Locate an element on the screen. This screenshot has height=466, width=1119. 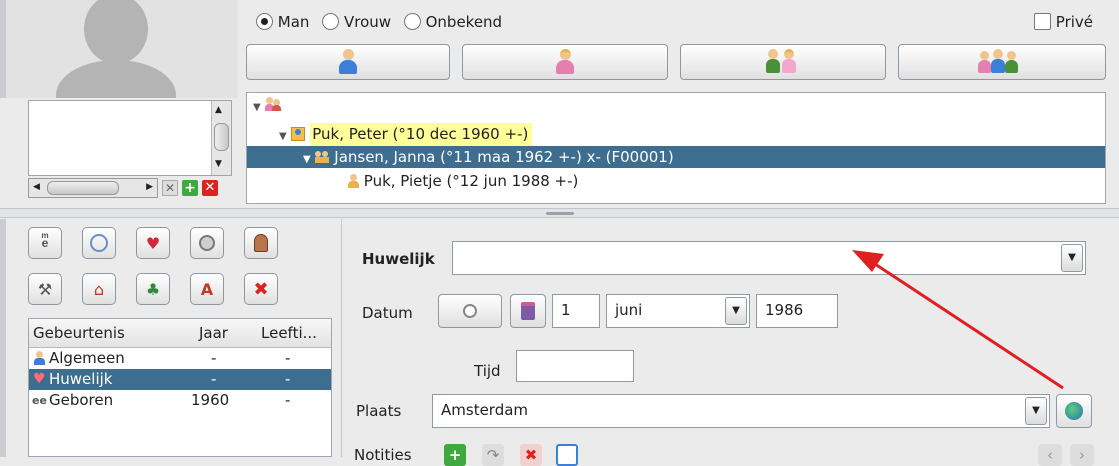
tree-row-pietje: Puk, Pietje (°12 jun 1988 +-) is located at coordinates (676, 181).